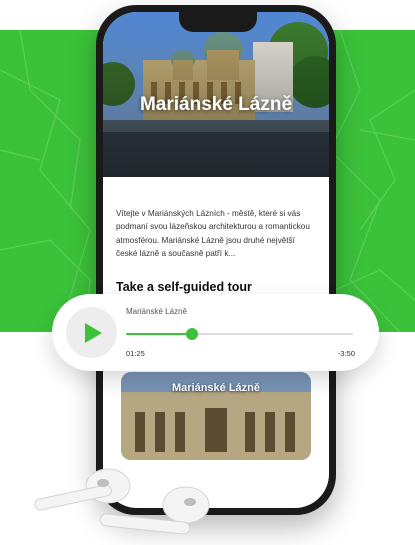 This screenshot has width=415, height=545. Describe the element at coordinates (218, 22) in the screenshot. I see `phone-notch` at that location.